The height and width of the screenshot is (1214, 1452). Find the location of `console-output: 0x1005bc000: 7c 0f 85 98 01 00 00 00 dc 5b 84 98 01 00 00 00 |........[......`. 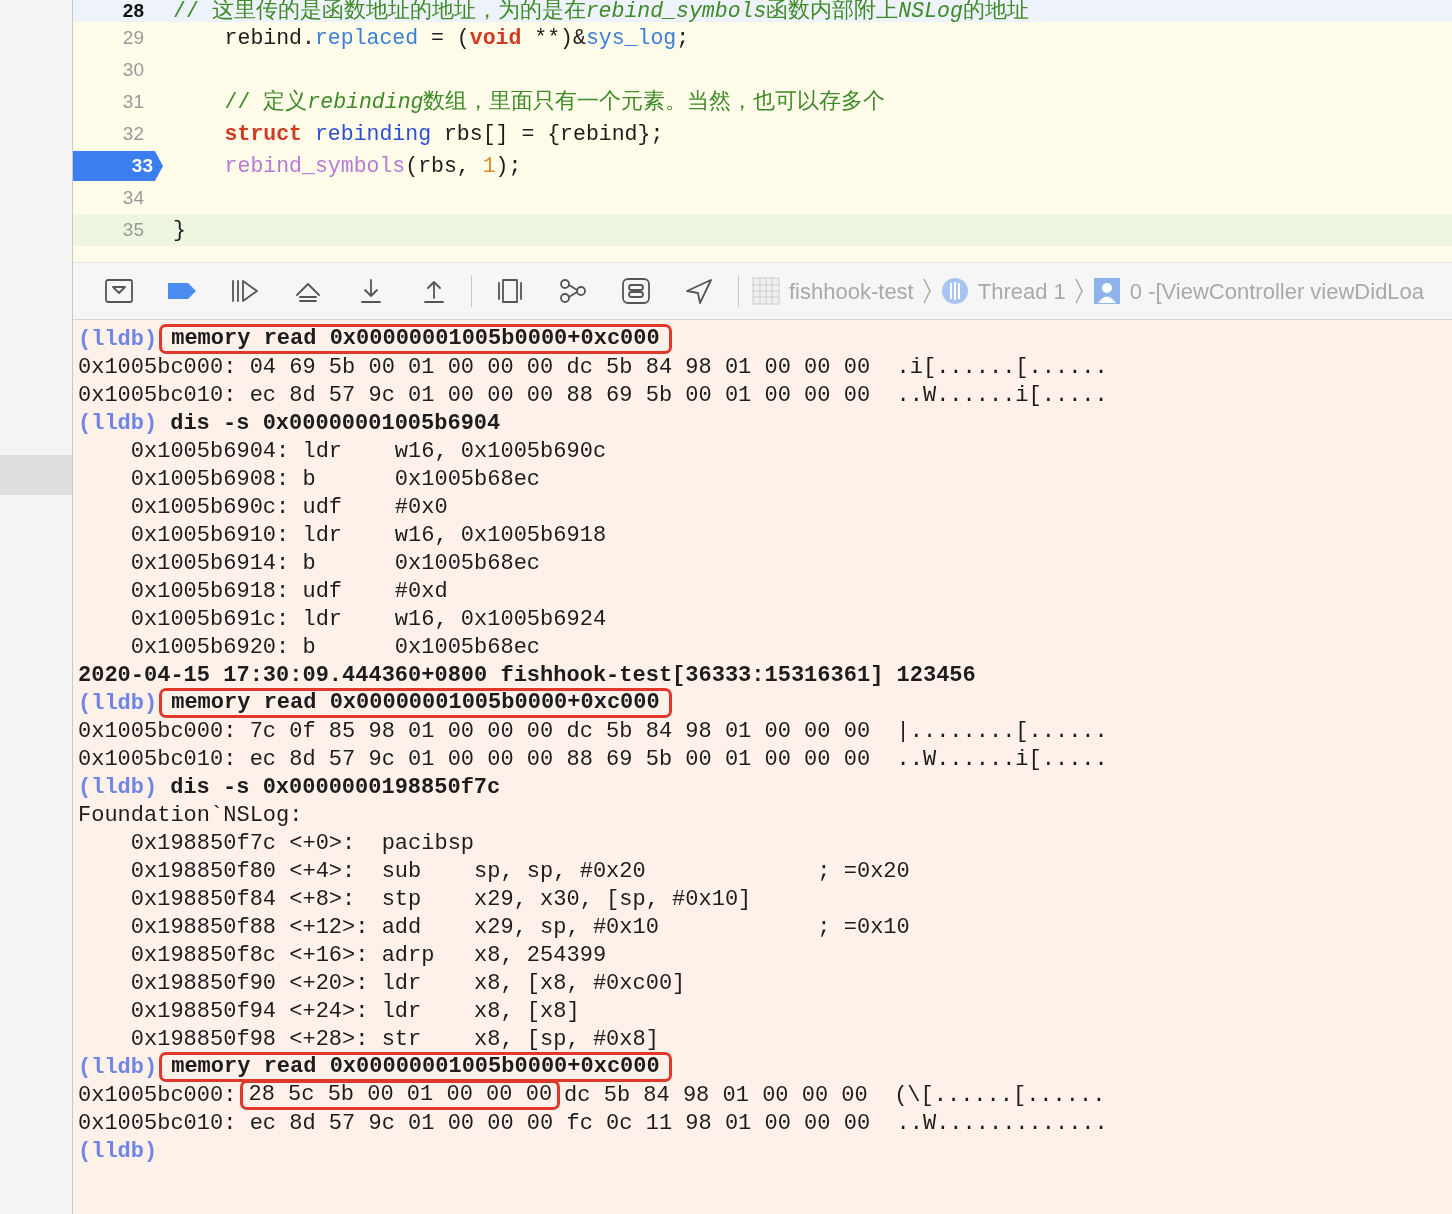

console-output: 0x1005bc000: 7c 0f 85 98 01 00 00 00 dc 5b 84 98 01 00 00 00 |........[...... is located at coordinates (593, 731).